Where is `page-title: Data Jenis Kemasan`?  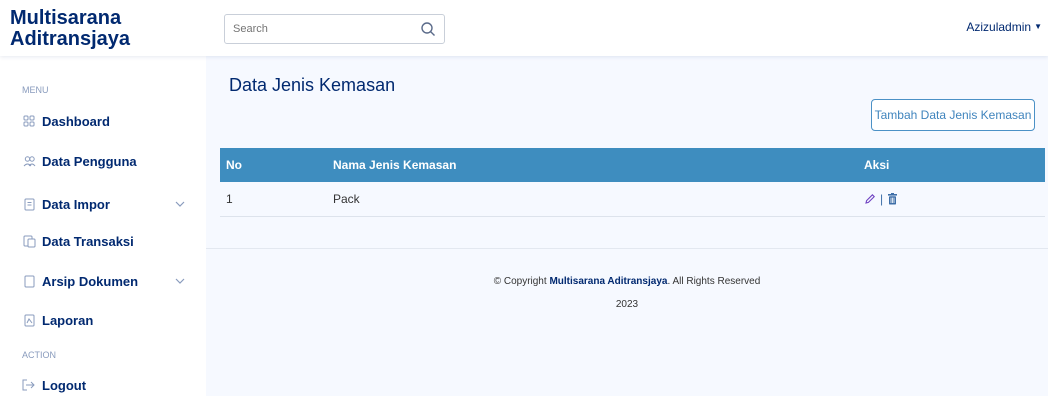
page-title: Data Jenis Kemasan is located at coordinates (312, 85).